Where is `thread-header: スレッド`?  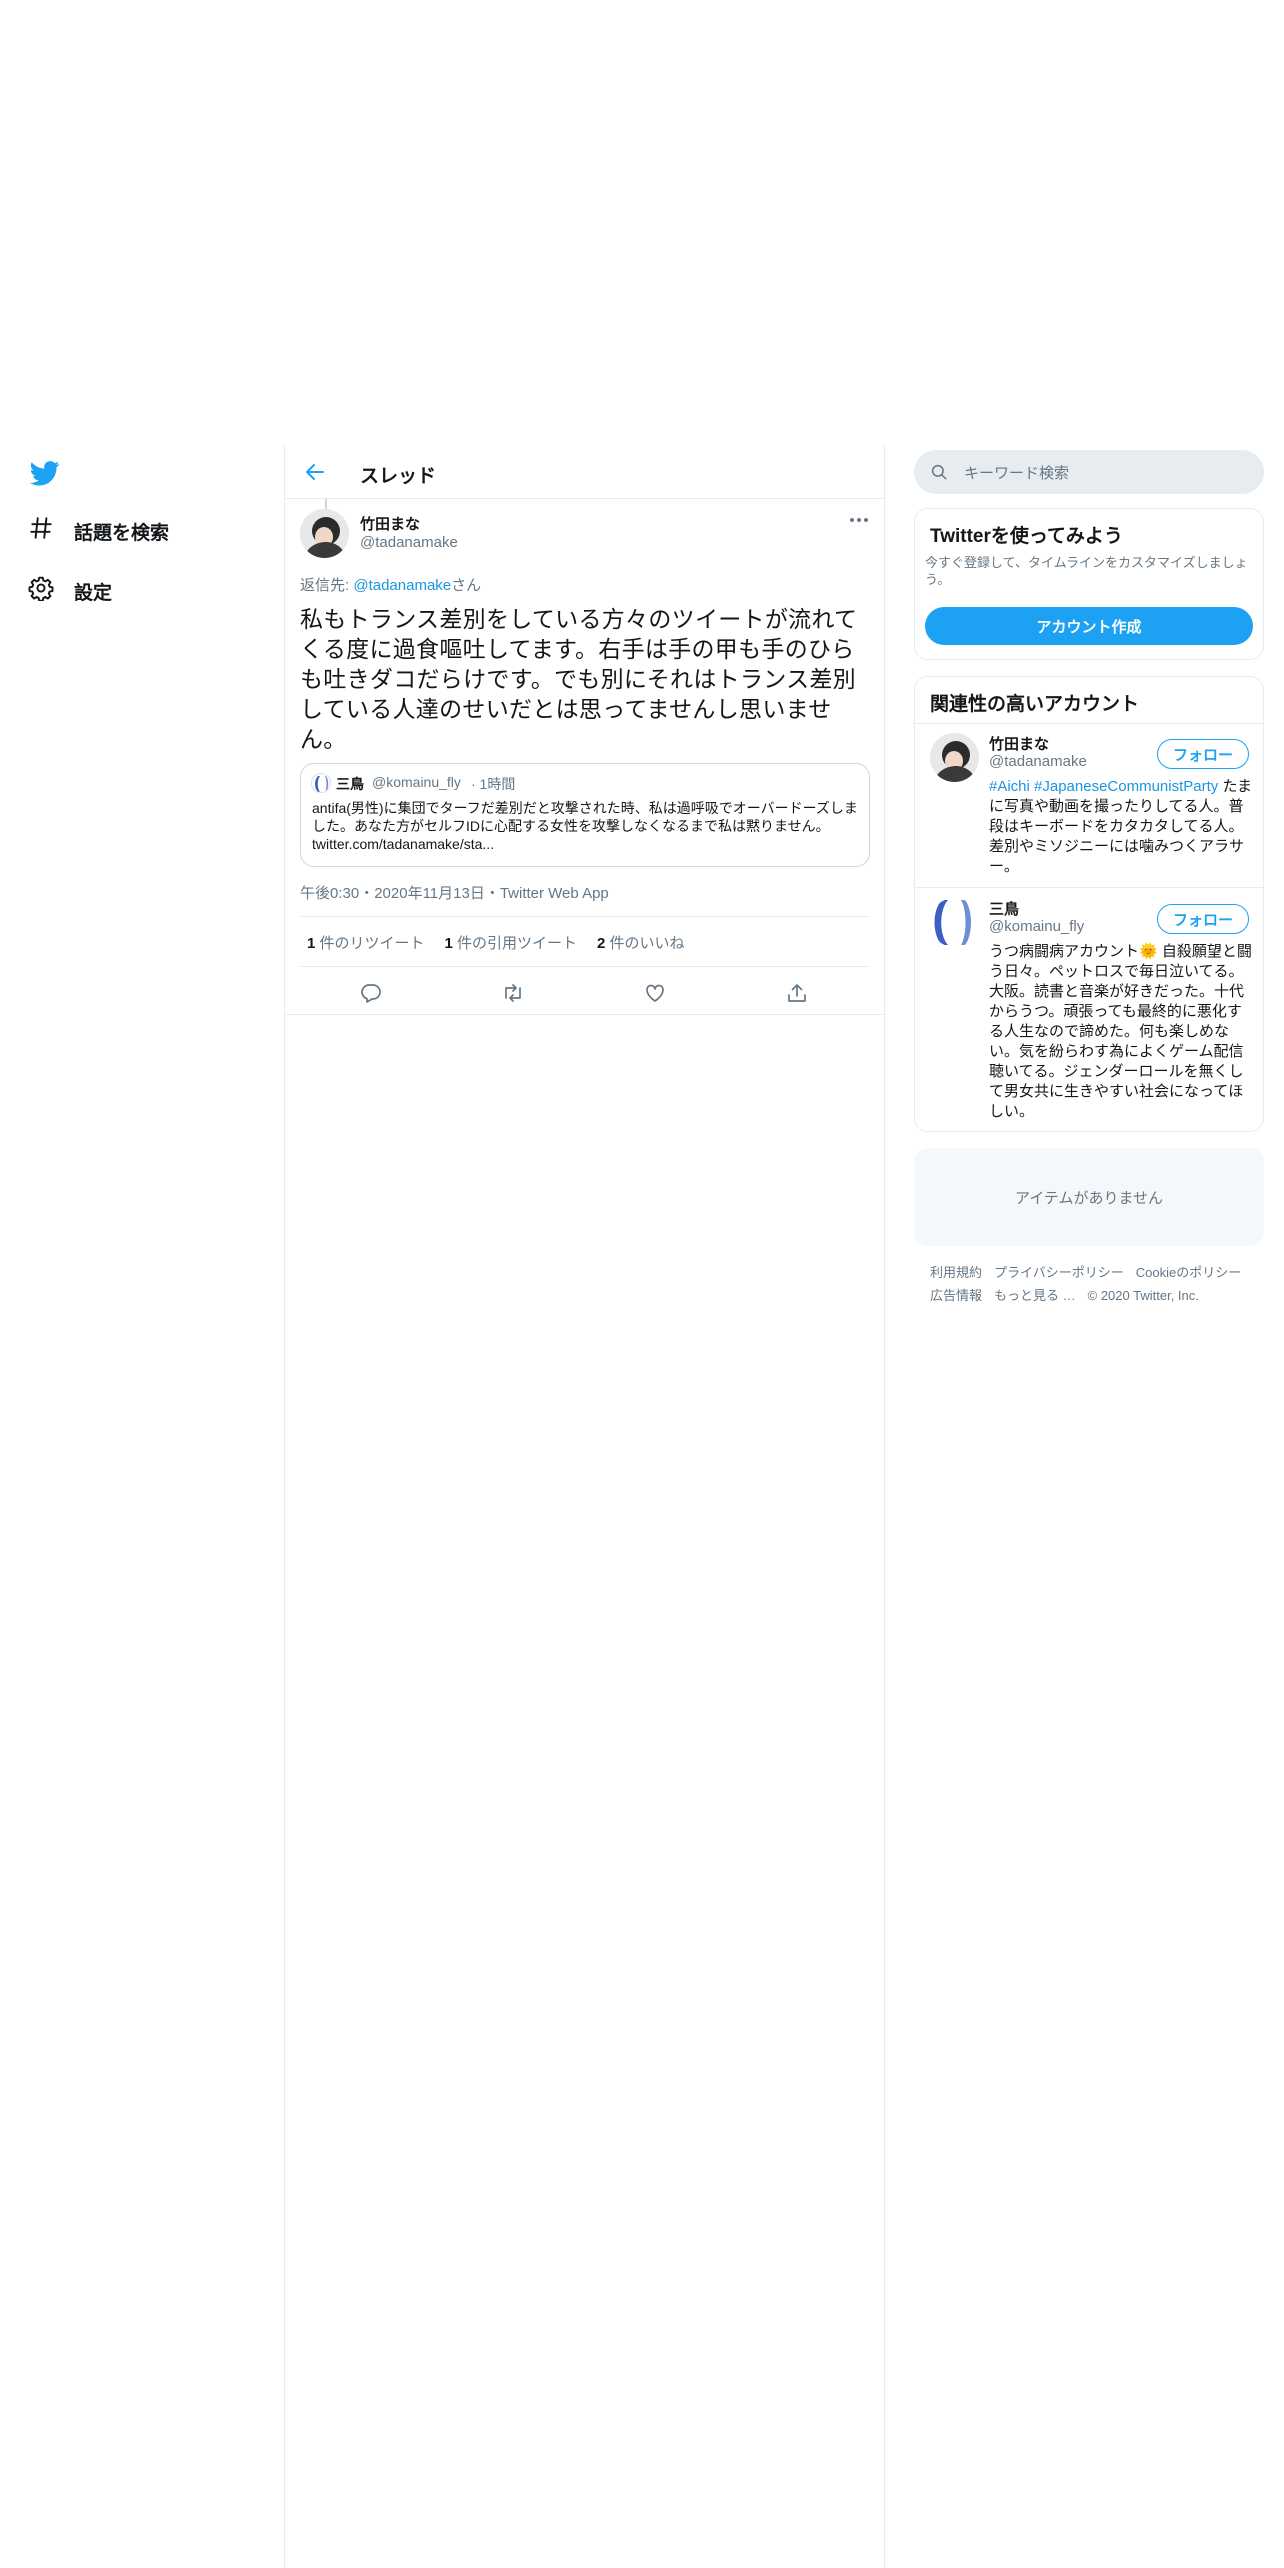 thread-header: スレッド is located at coordinates (584, 472).